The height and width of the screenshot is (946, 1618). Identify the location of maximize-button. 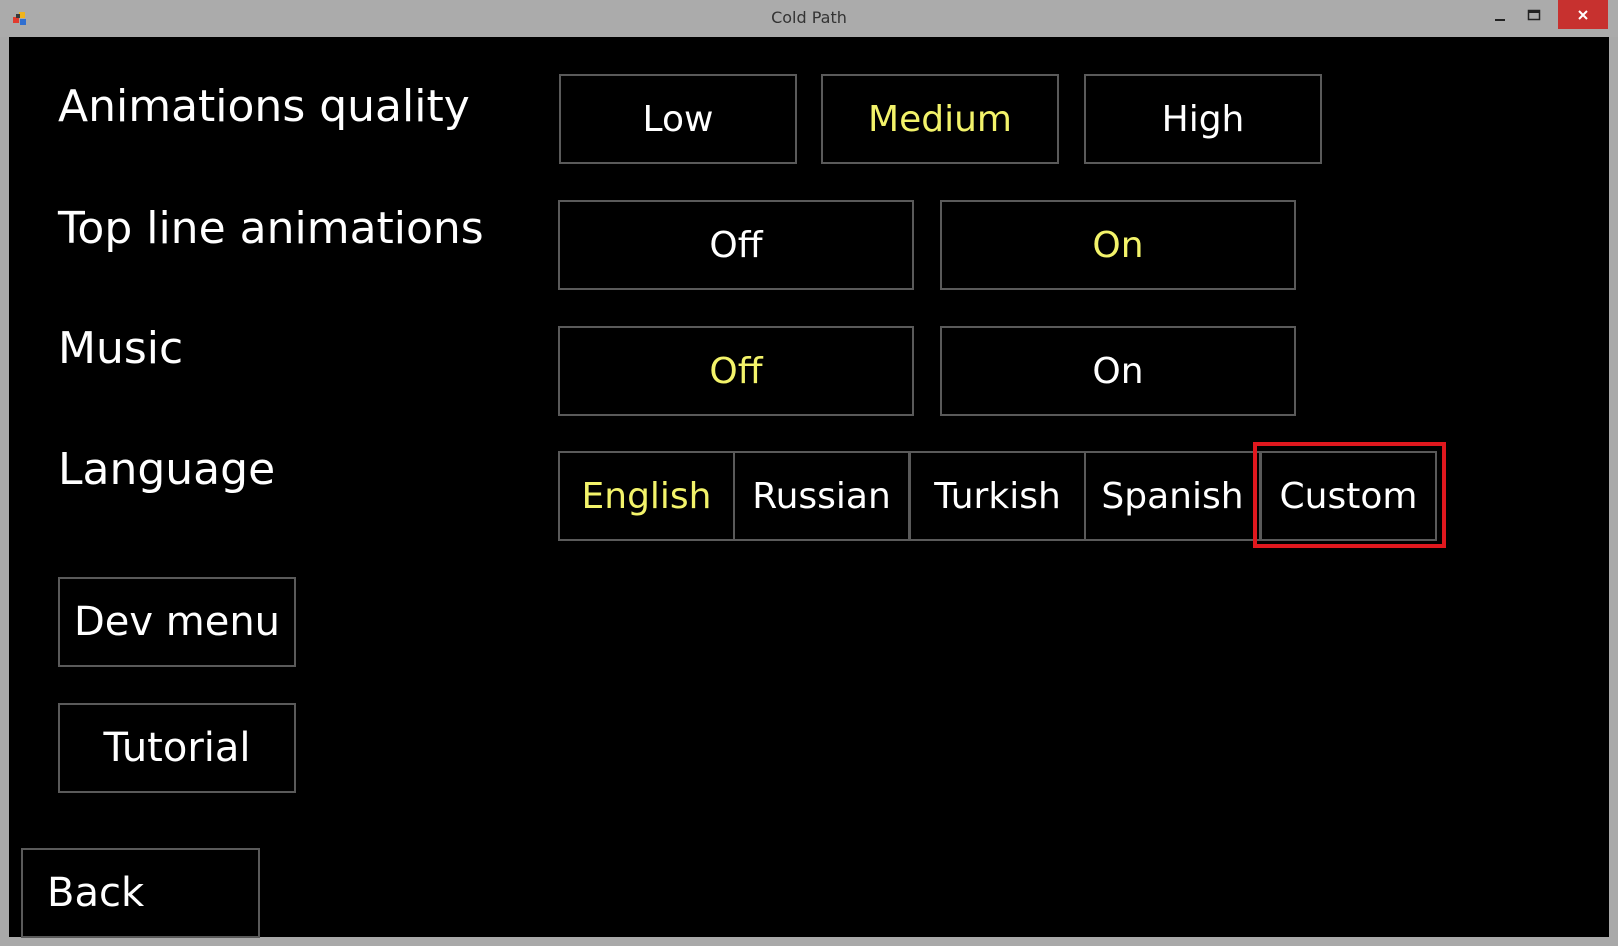
(1534, 15).